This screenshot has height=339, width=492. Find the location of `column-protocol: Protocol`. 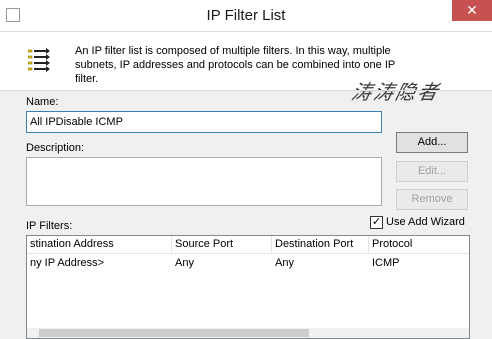

column-protocol: Protocol is located at coordinates (419, 244).